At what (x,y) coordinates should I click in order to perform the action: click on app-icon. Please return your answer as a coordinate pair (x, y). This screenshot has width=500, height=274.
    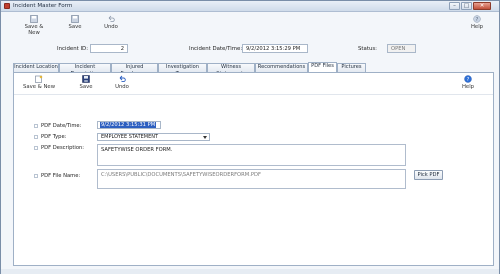
    Looking at the image, I should click on (7, 6).